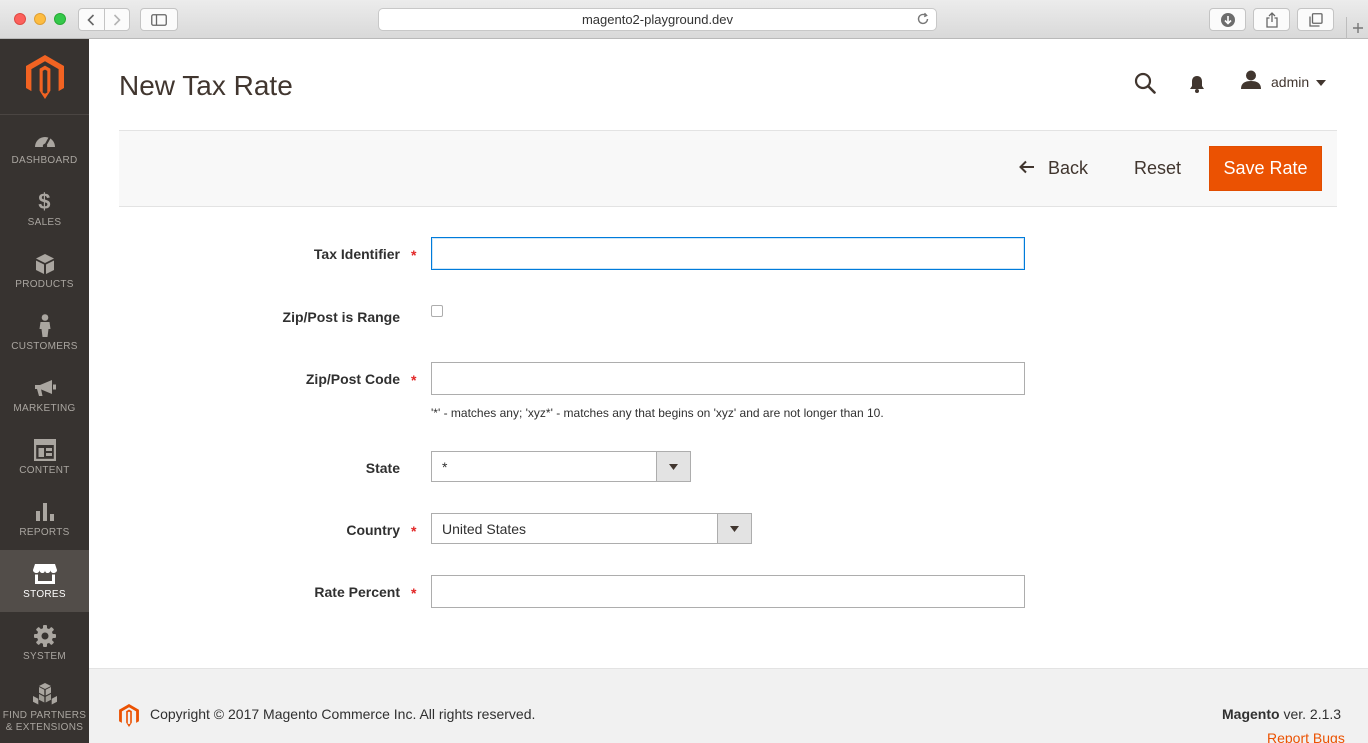  Describe the element at coordinates (1306, 736) in the screenshot. I see `report-bugs-link: Report Bugs` at that location.